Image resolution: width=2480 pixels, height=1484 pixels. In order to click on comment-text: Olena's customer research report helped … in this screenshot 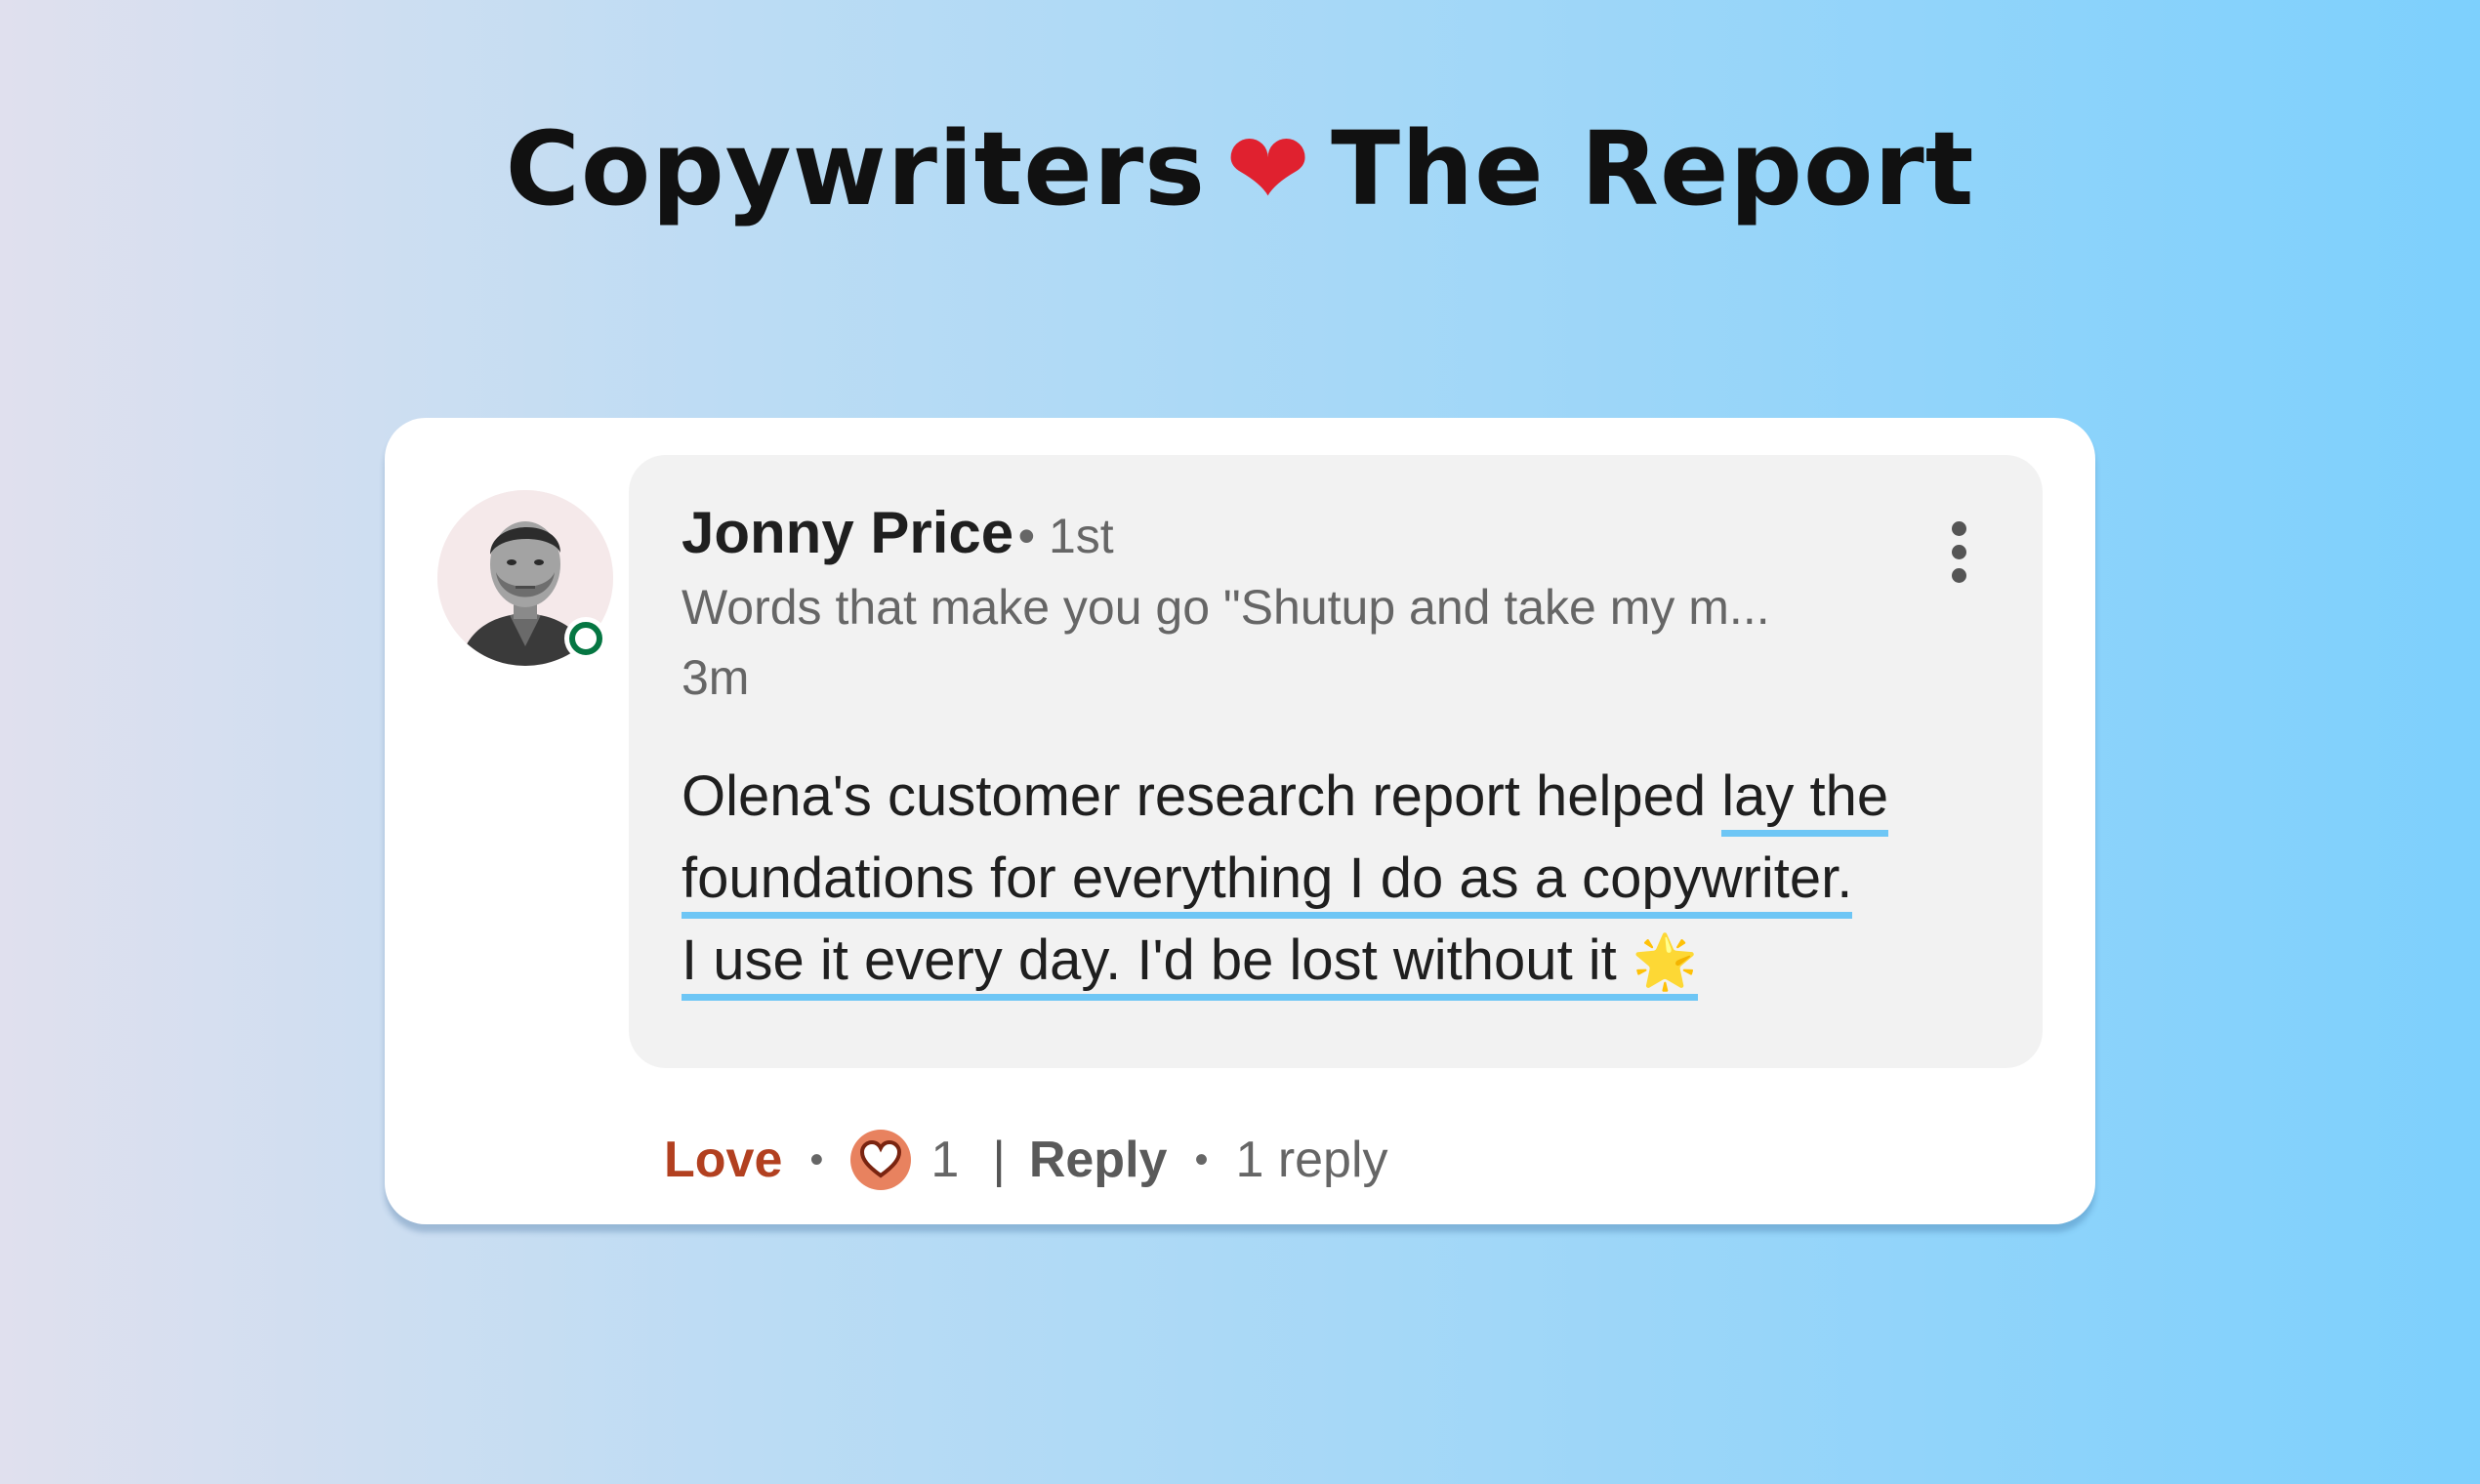, I will do `click(1285, 880)`.